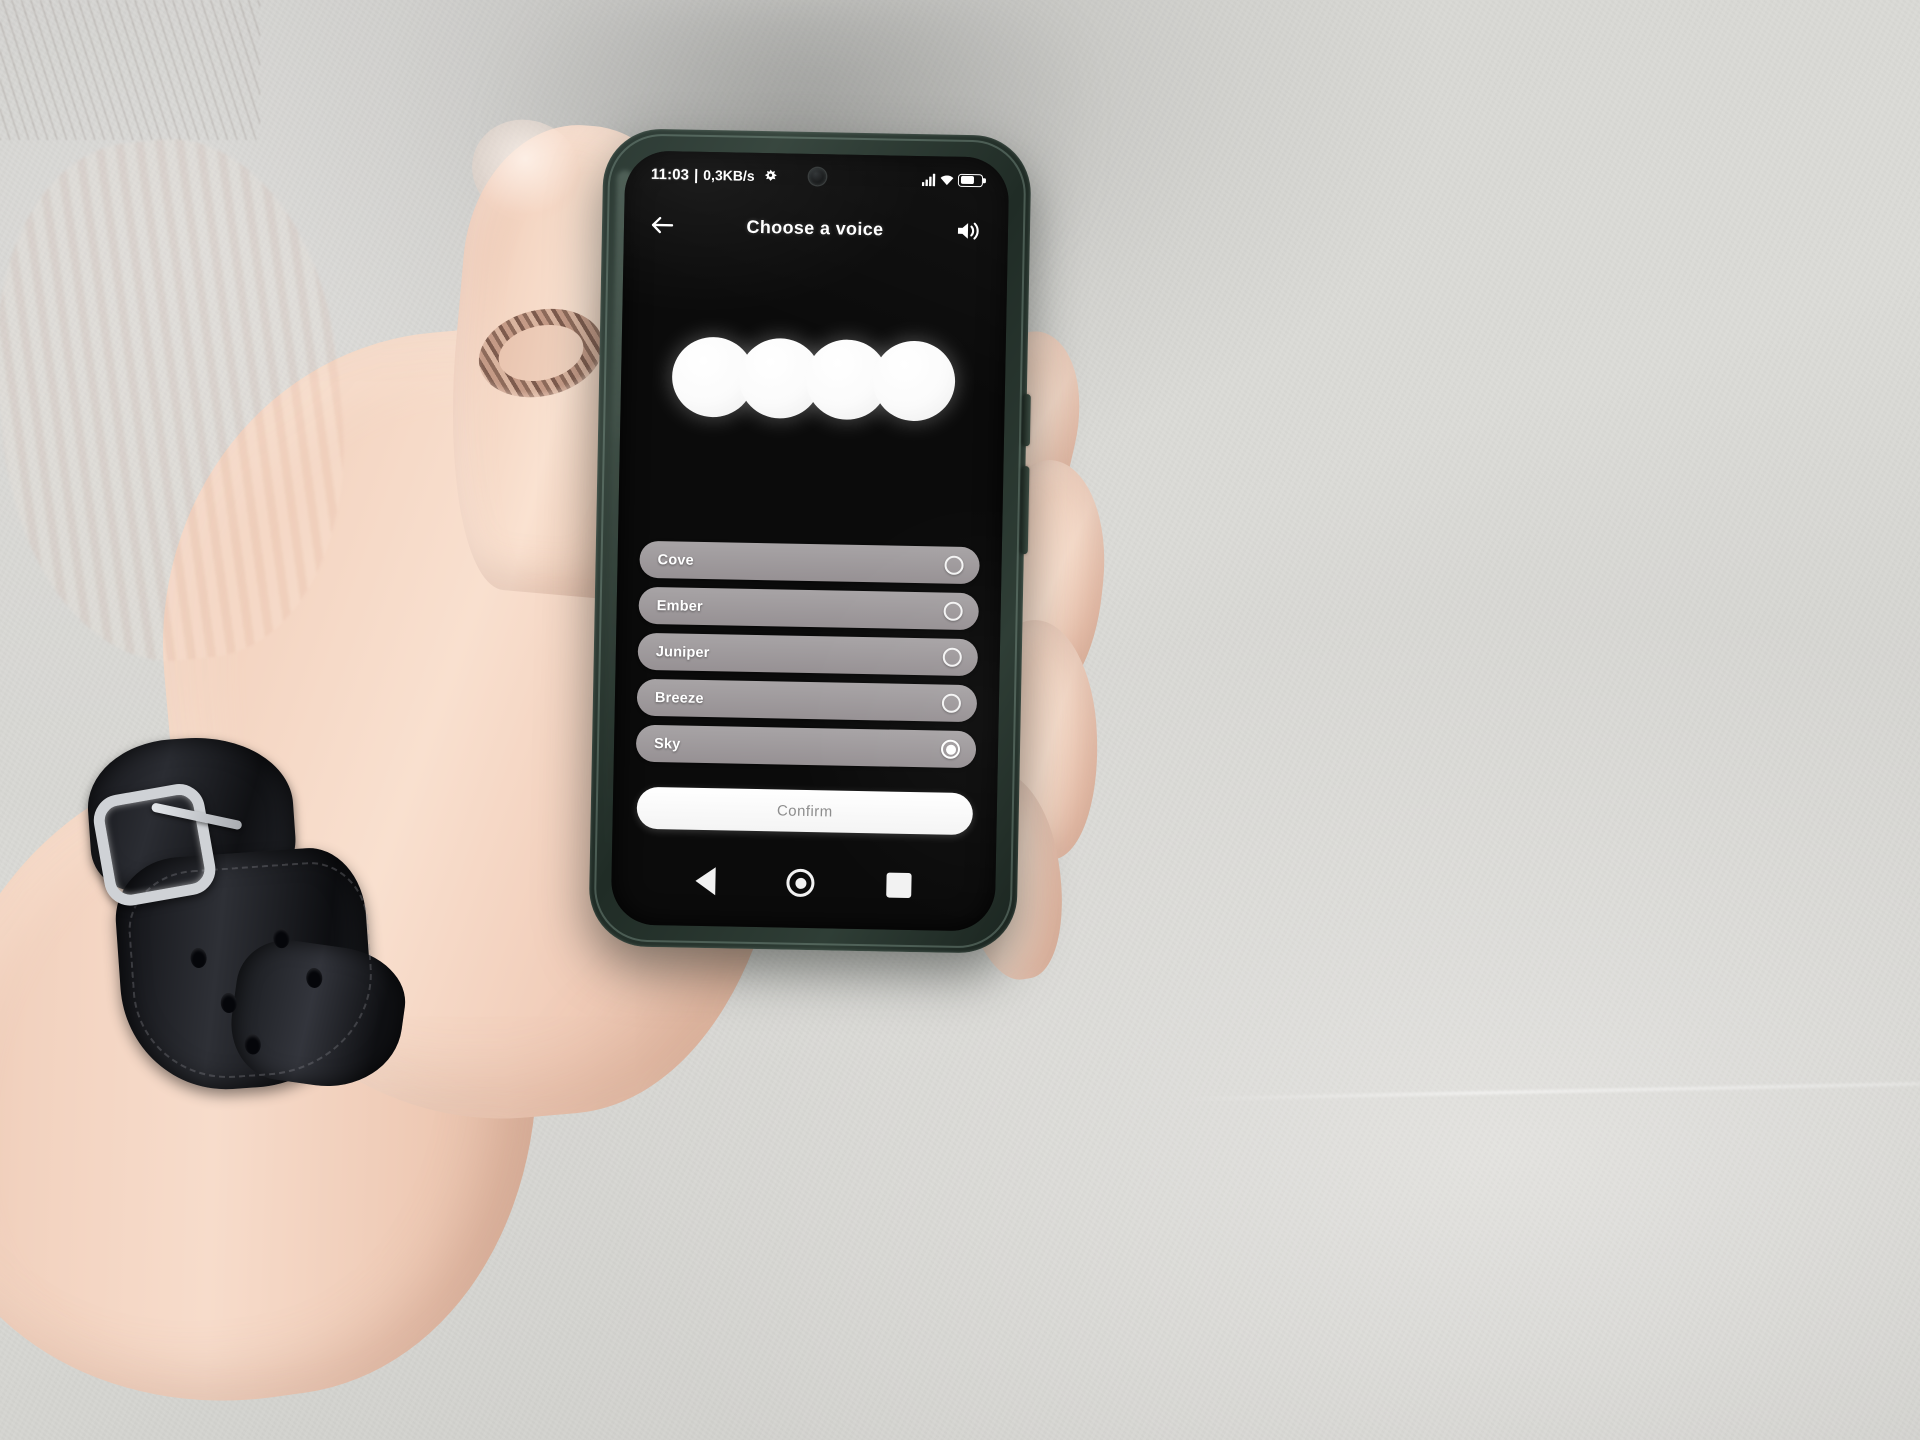 Image resolution: width=1920 pixels, height=1440 pixels. I want to click on voice-option-cove: Cove, so click(809, 562).